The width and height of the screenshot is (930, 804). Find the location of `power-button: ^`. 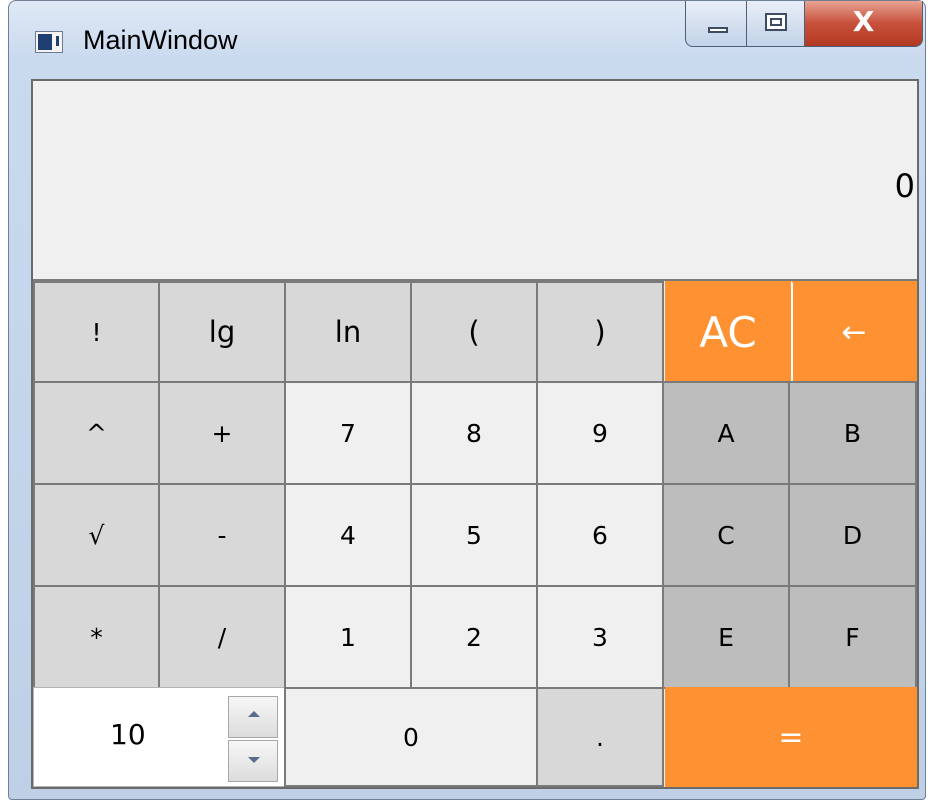

power-button: ^ is located at coordinates (96, 433).